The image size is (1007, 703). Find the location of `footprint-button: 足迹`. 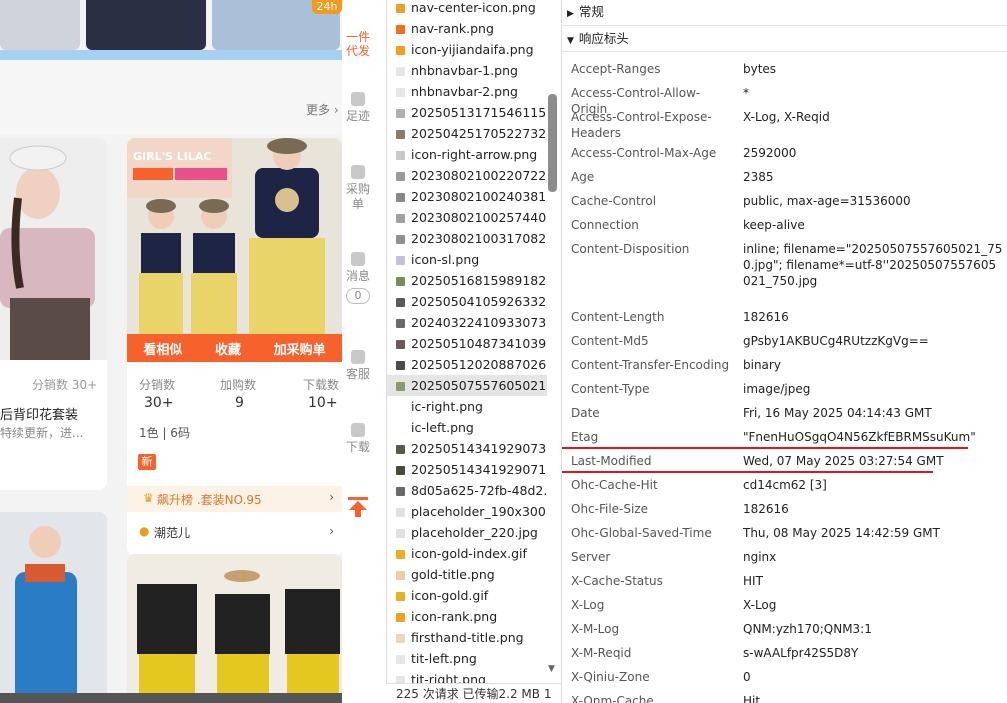

footprint-button: 足迹 is located at coordinates (358, 108).